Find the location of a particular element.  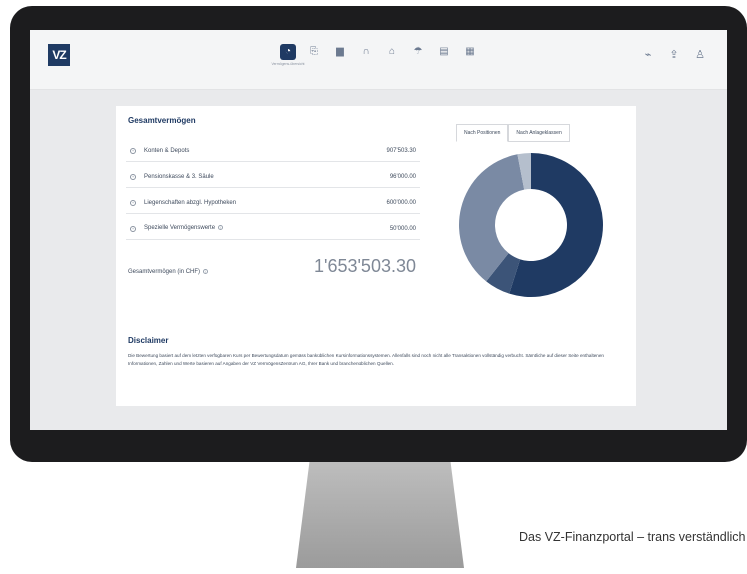

nav-item-insurance: ☂ is located at coordinates (418, 52).